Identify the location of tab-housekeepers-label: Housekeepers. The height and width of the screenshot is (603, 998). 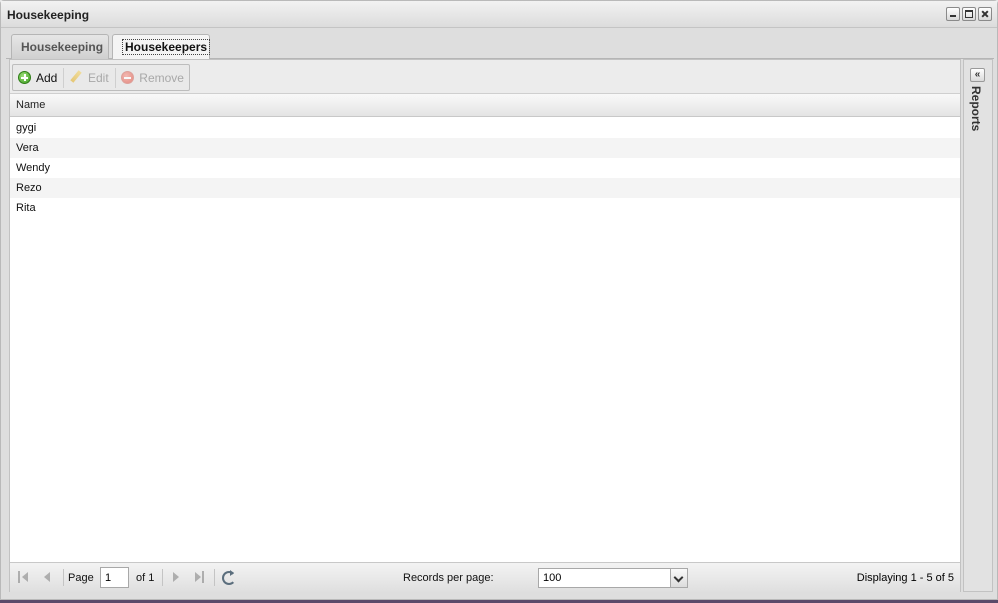
(166, 47).